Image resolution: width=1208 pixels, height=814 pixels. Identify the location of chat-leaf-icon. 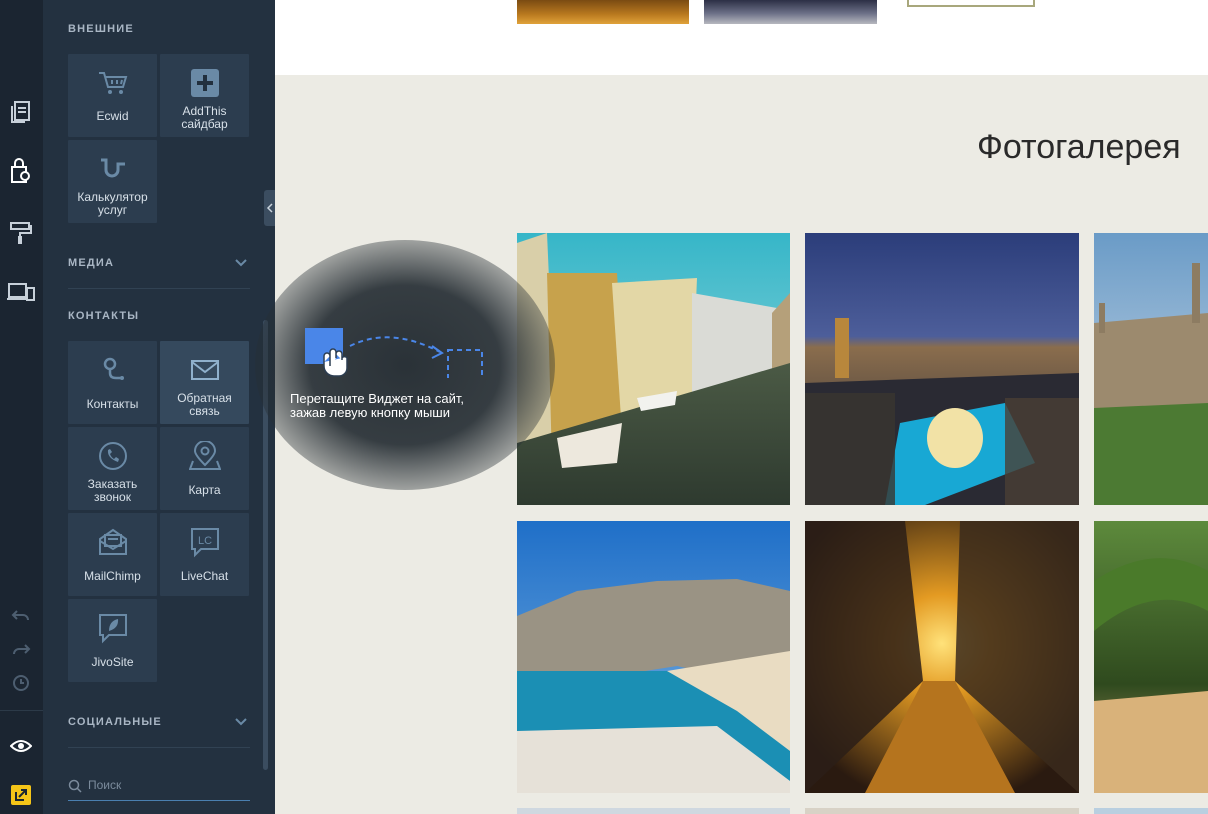
(112, 628).